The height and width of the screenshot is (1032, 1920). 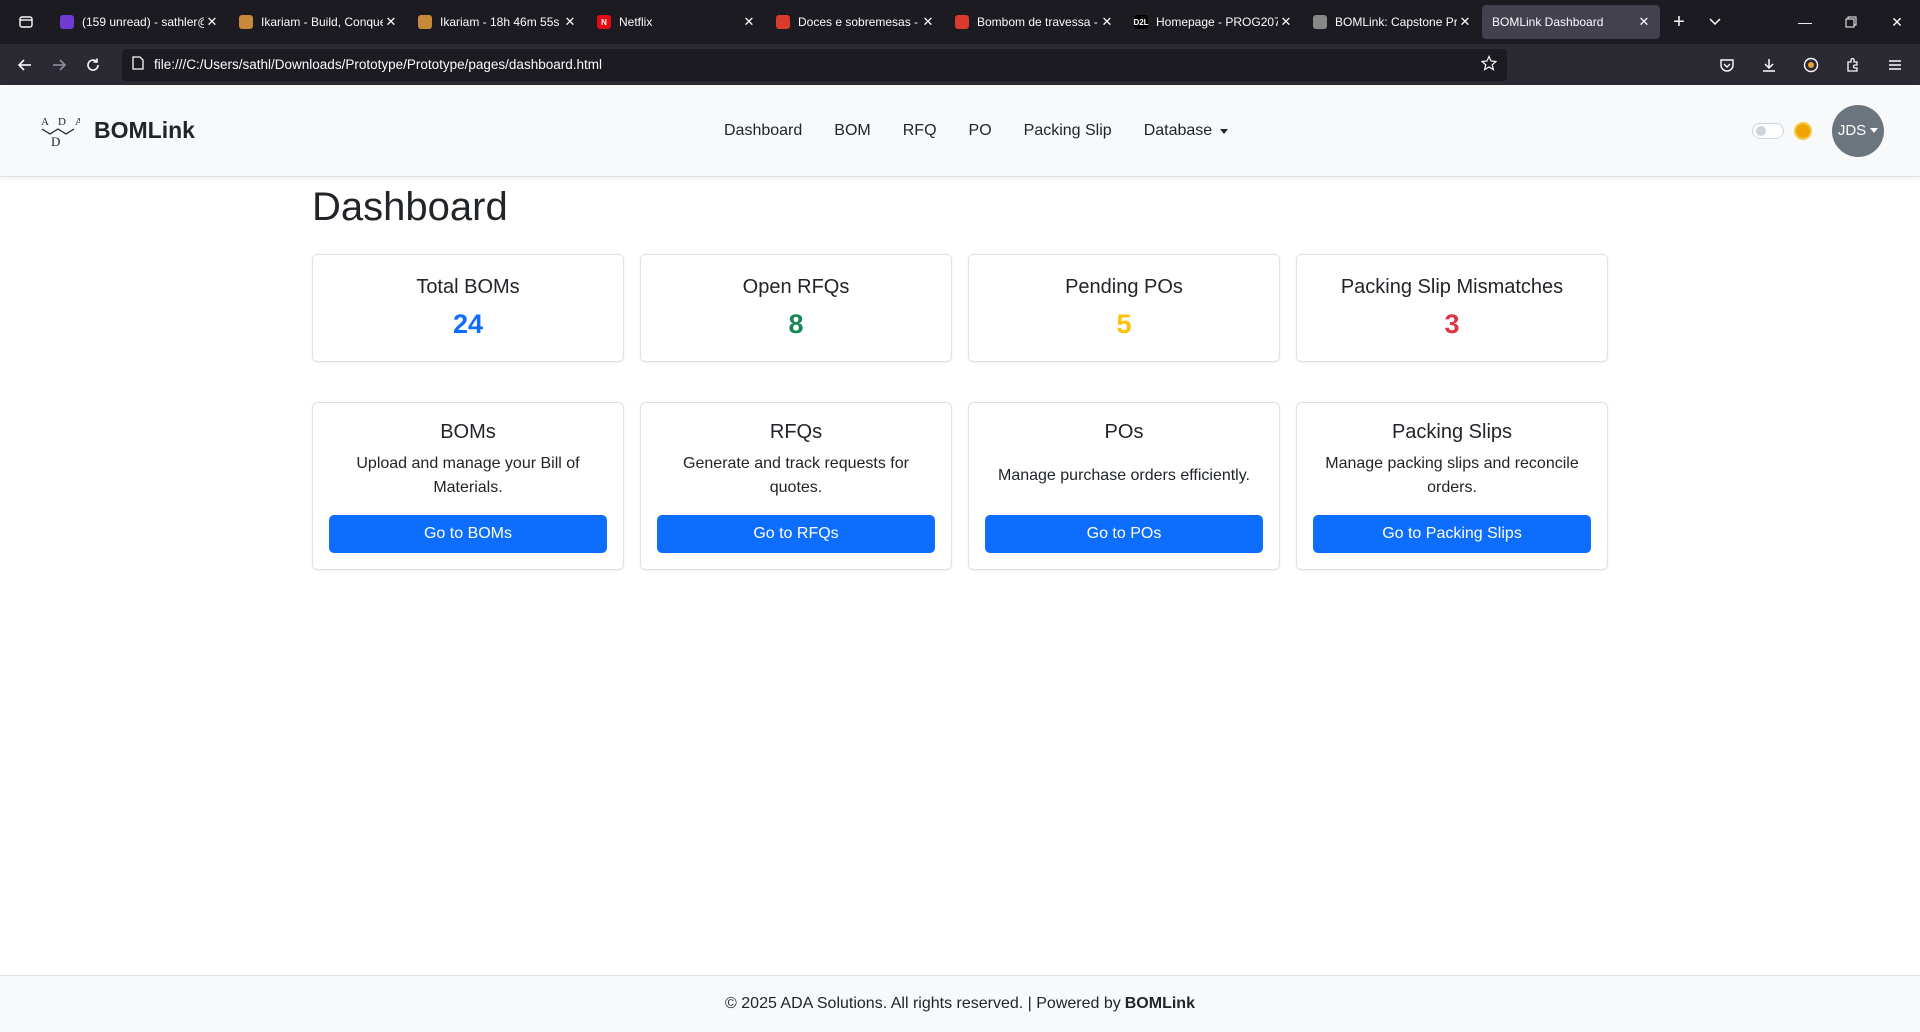 I want to click on browser-tab: D2L Homepage - PROG2070 ✕, so click(x=1213, y=22).